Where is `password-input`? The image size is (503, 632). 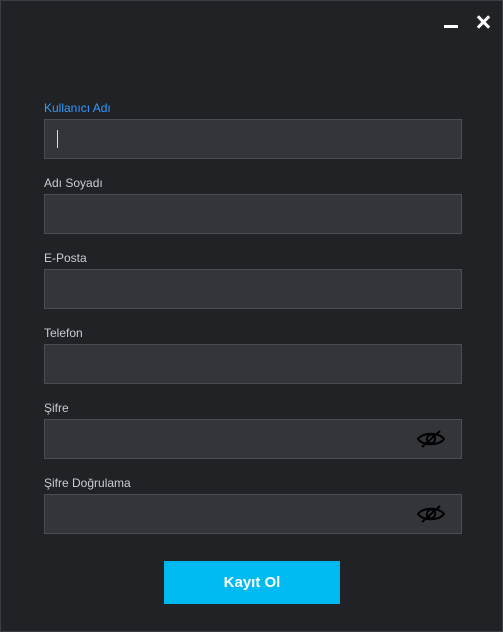 password-input is located at coordinates (253, 439).